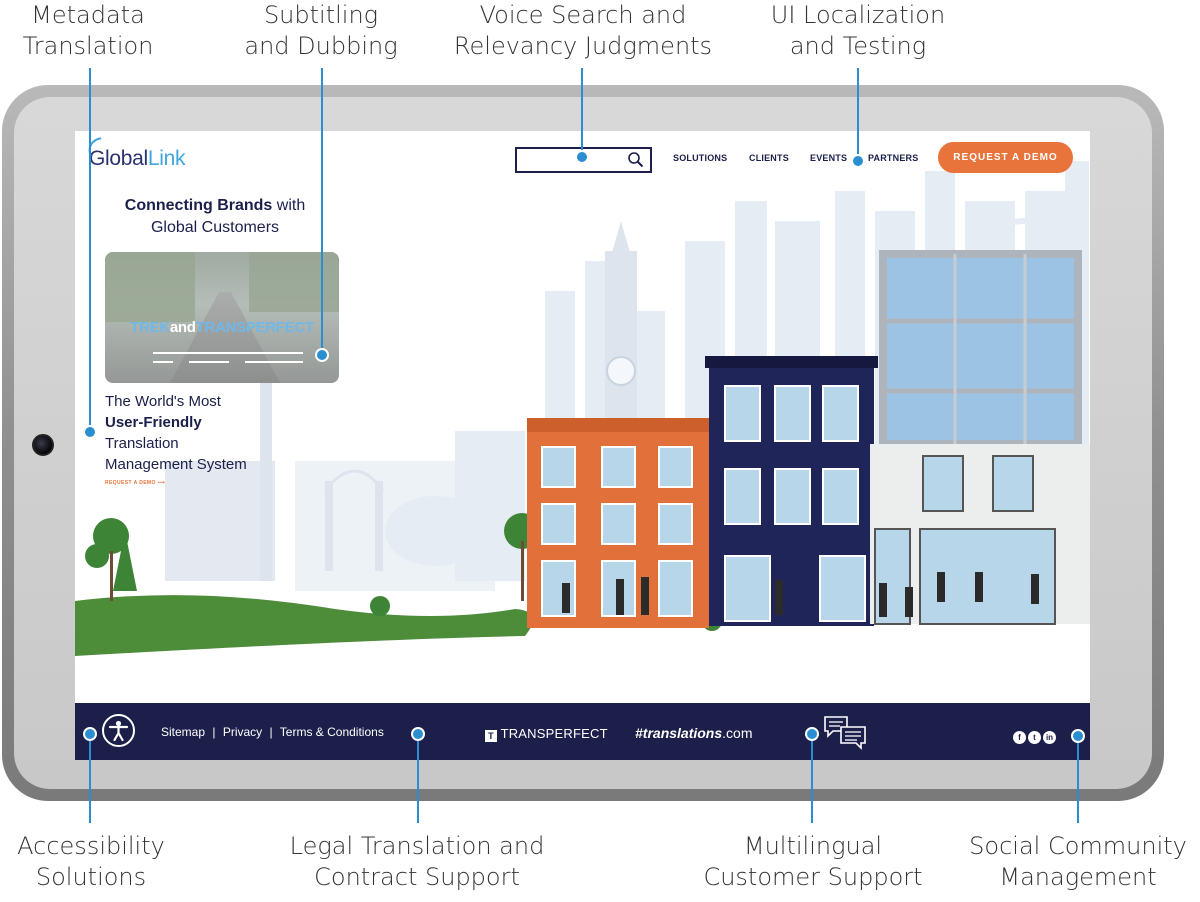  What do you see at coordinates (166, 158) in the screenshot?
I see `logo-text-link: Link` at bounding box center [166, 158].